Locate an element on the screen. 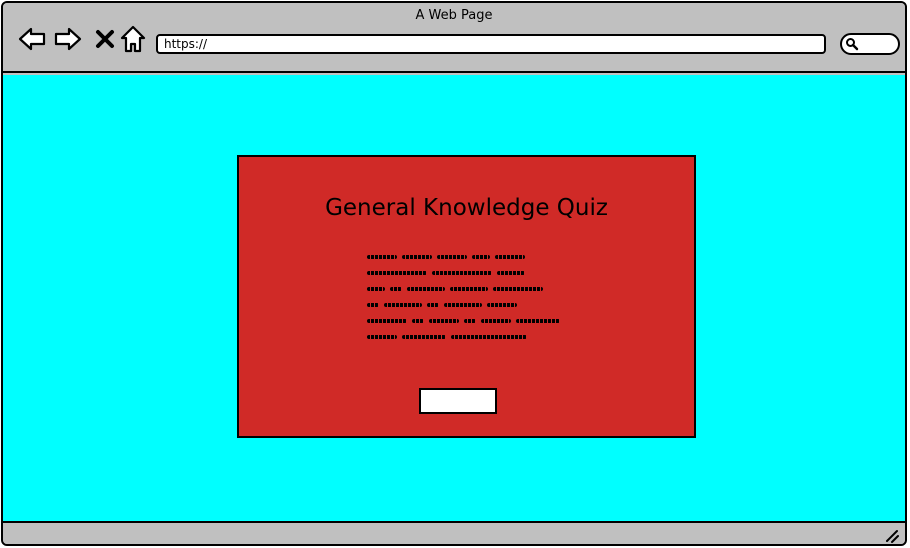 This screenshot has width=910, height=548. search-button is located at coordinates (870, 44).